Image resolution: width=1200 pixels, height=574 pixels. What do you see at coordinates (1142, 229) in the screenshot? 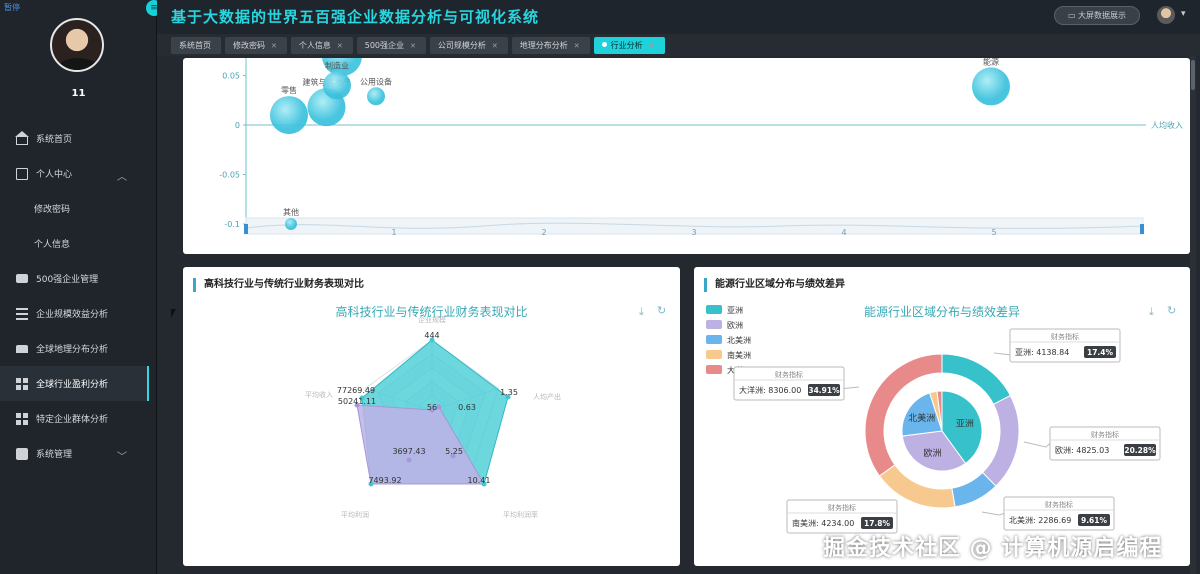
I see `zoom-handle-right` at bounding box center [1142, 229].